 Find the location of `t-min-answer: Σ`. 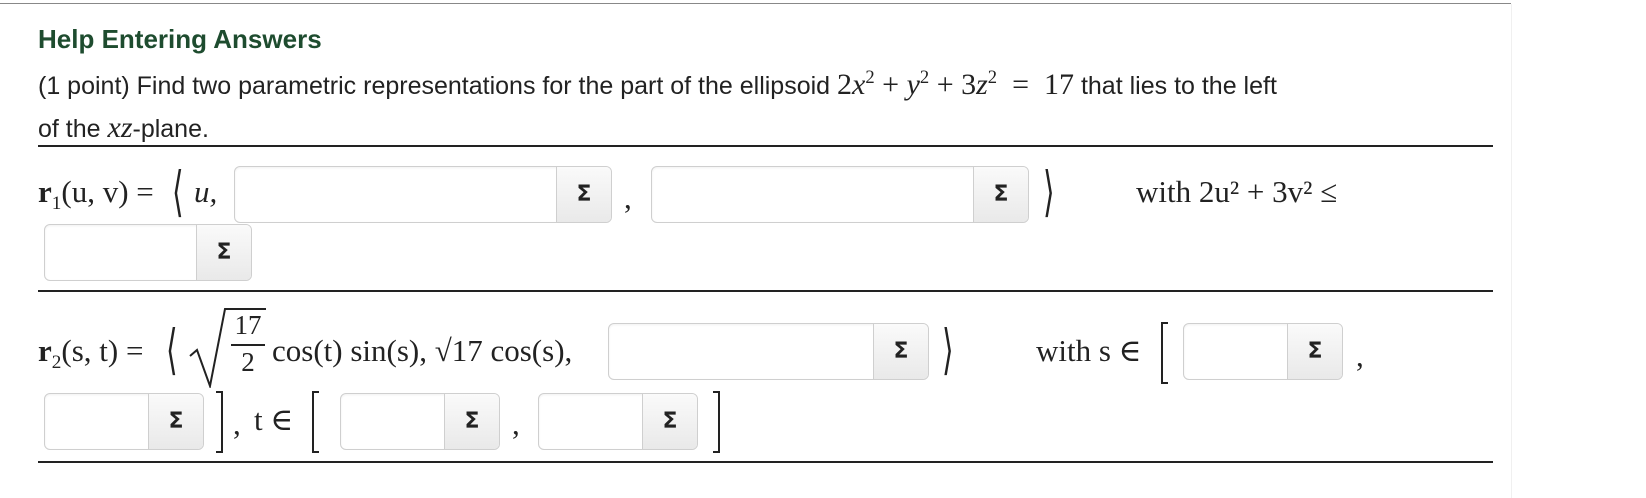

t-min-answer: Σ is located at coordinates (420, 421).